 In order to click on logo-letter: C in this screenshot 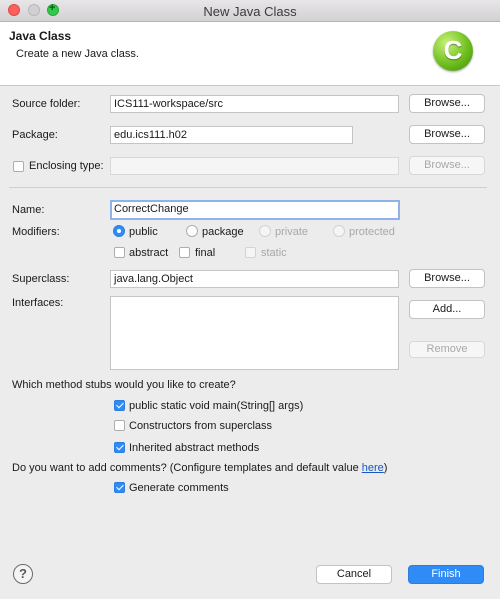, I will do `click(453, 50)`.